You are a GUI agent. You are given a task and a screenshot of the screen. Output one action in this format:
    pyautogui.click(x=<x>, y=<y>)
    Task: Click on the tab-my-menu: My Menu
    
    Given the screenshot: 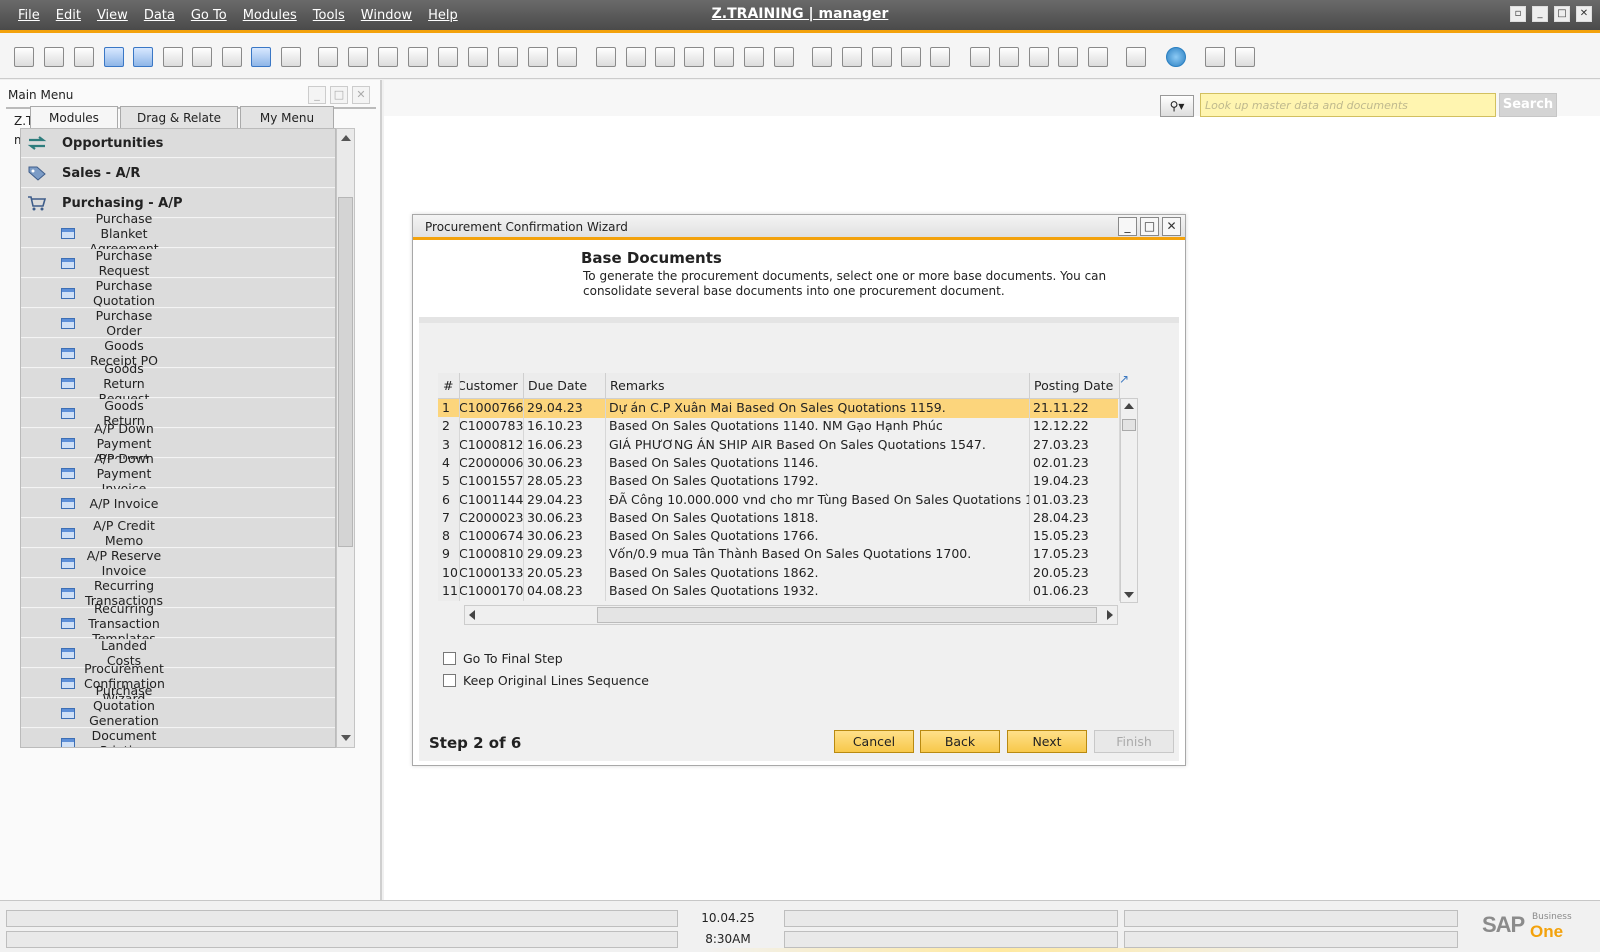 What is the action you would take?
    pyautogui.click(x=287, y=117)
    